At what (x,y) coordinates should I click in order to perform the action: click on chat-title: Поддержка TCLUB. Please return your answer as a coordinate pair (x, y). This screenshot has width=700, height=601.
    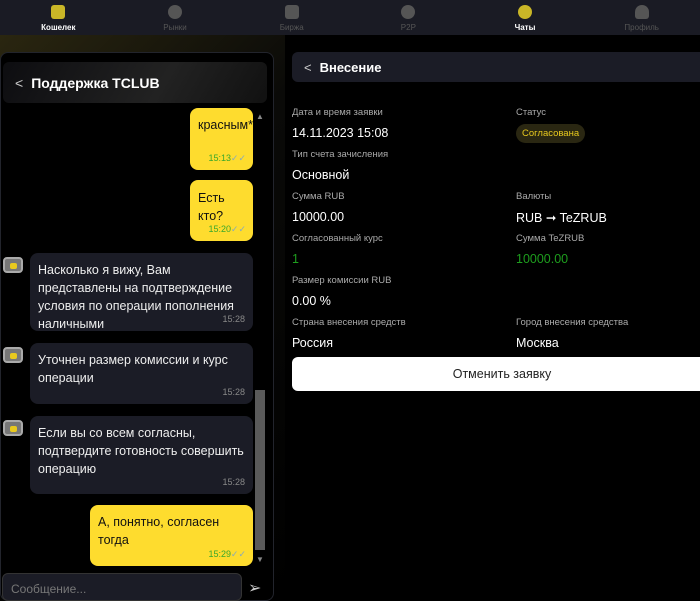
    Looking at the image, I should click on (95, 82).